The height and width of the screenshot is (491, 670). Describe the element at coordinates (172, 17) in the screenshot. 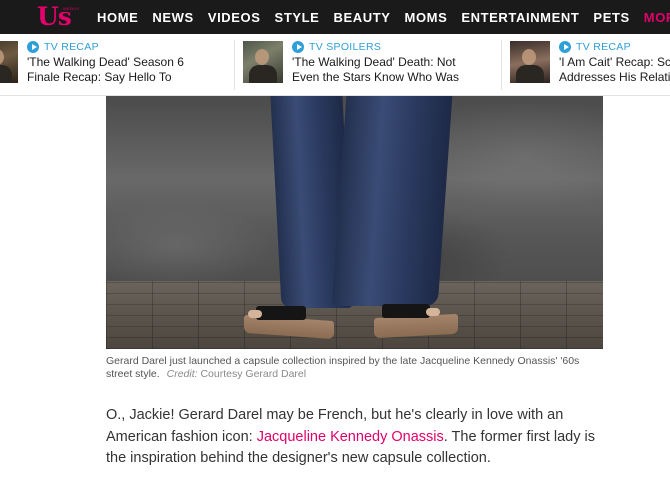

I see `nav-item-news: NEWS` at that location.